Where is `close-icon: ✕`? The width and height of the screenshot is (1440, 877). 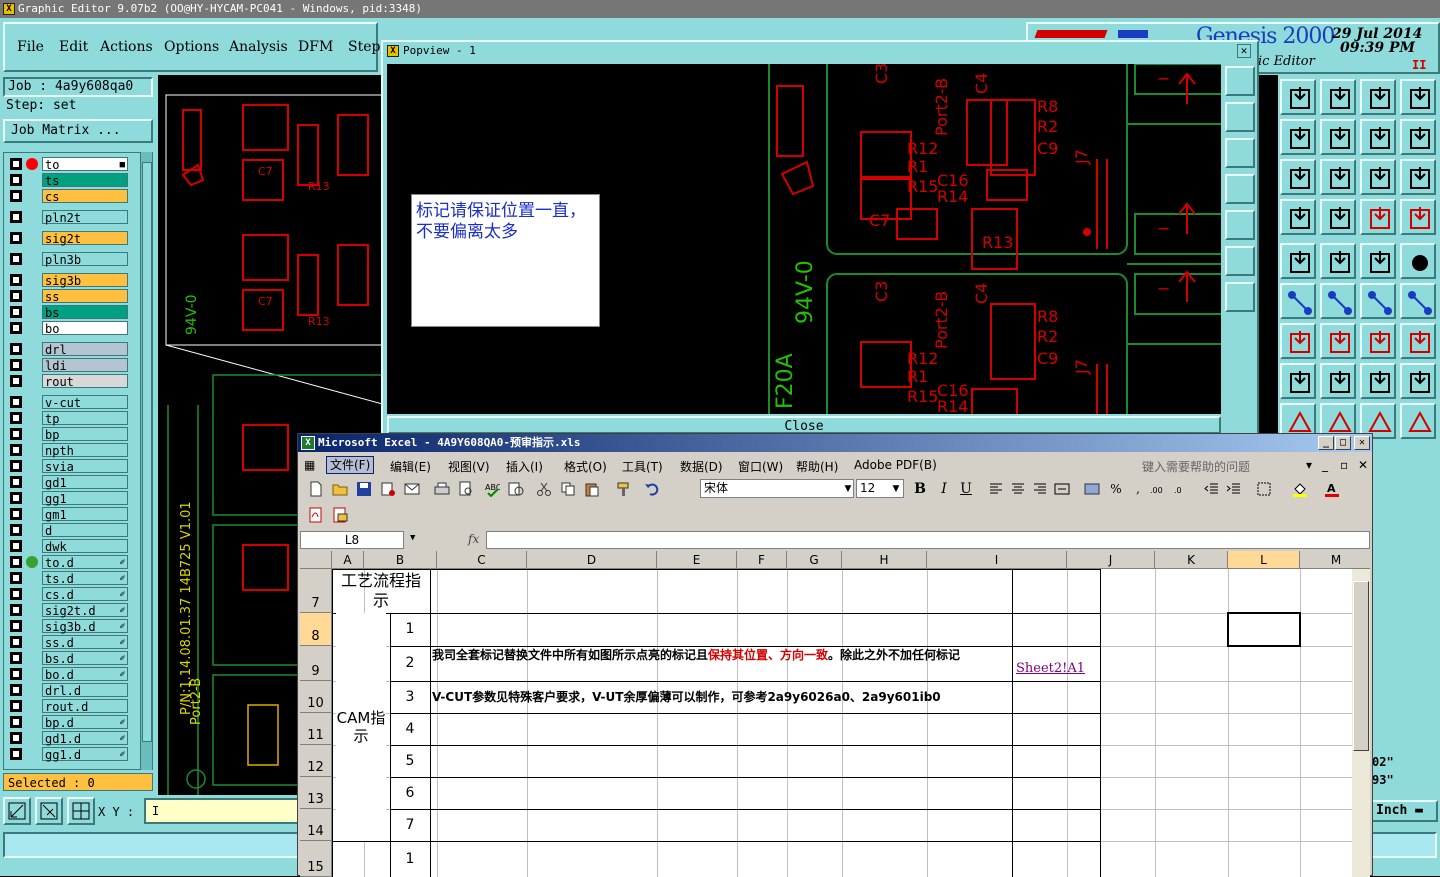 close-icon: ✕ is located at coordinates (1362, 443).